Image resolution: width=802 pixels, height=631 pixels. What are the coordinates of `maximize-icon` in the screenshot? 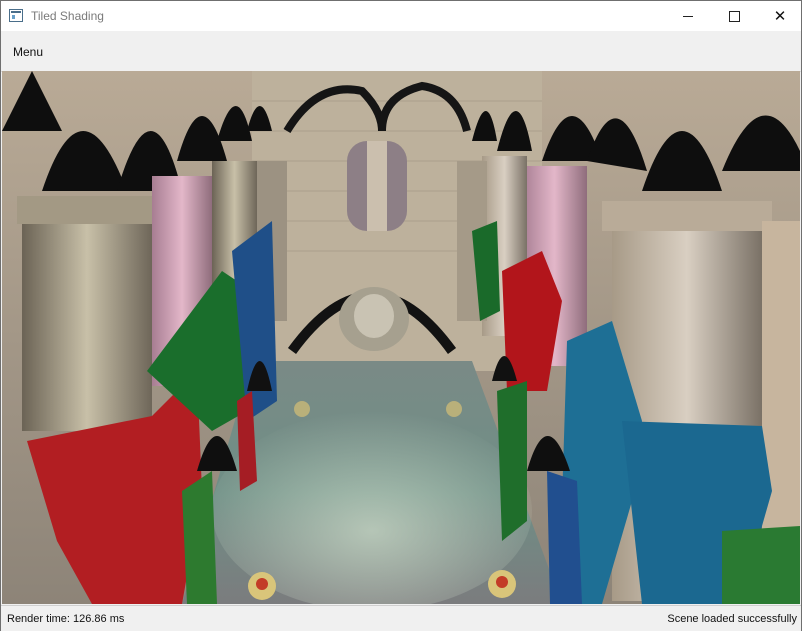 It's located at (734, 16).